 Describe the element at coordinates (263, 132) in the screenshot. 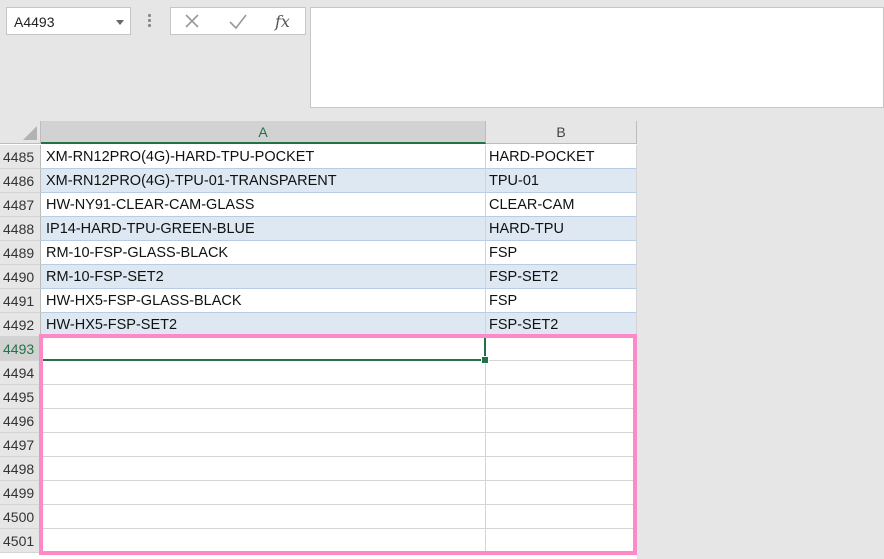

I see `column-header-a: A` at that location.